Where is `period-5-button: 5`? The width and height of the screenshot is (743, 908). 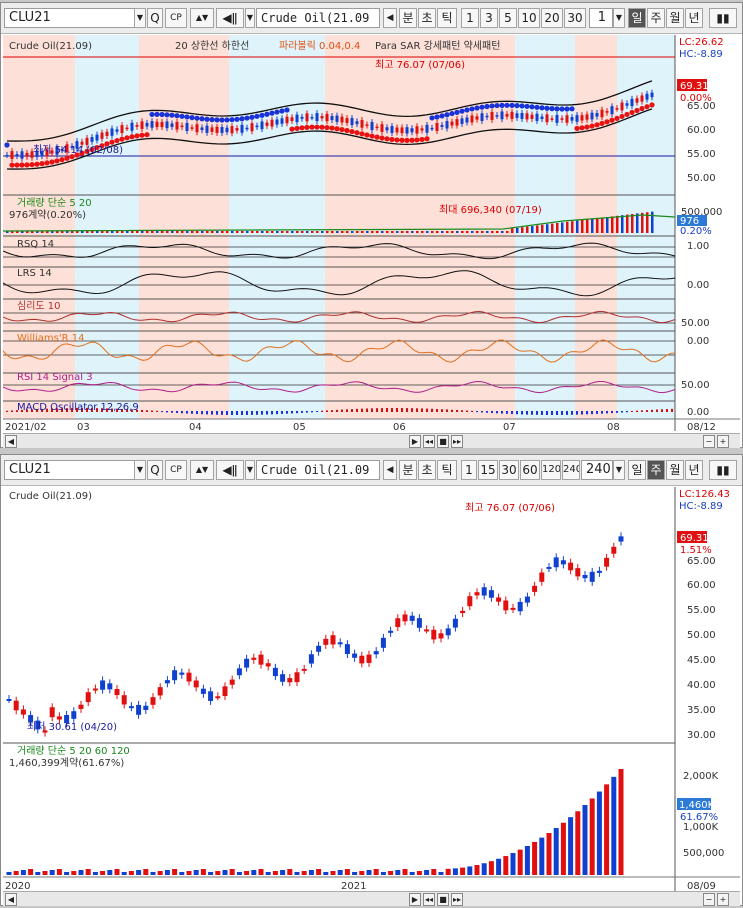 period-5-button: 5 is located at coordinates (508, 18).